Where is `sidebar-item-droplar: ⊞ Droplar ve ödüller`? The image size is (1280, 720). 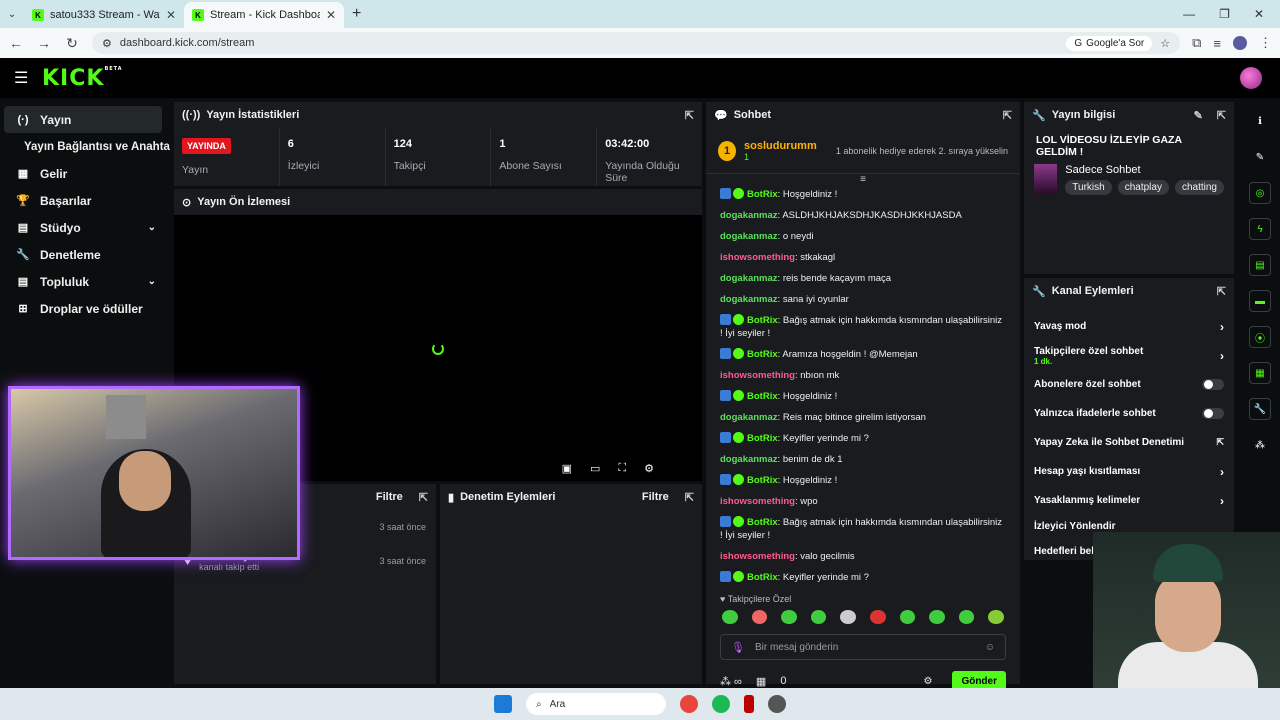
sidebar-item-droplar: ⊞ Droplar ve ödüller is located at coordinates (83, 308).